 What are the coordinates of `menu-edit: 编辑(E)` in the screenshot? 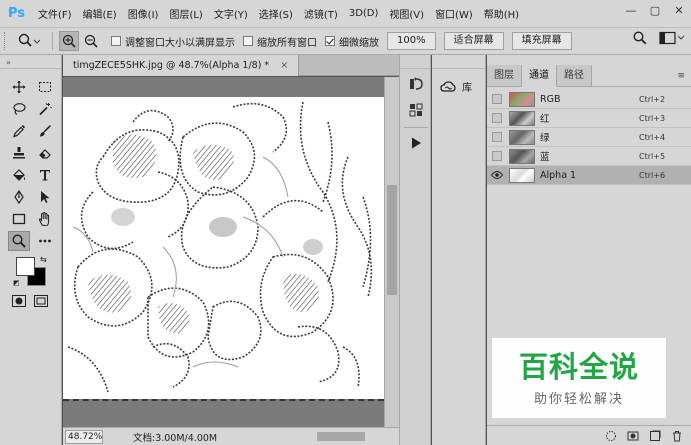 It's located at (100, 13).